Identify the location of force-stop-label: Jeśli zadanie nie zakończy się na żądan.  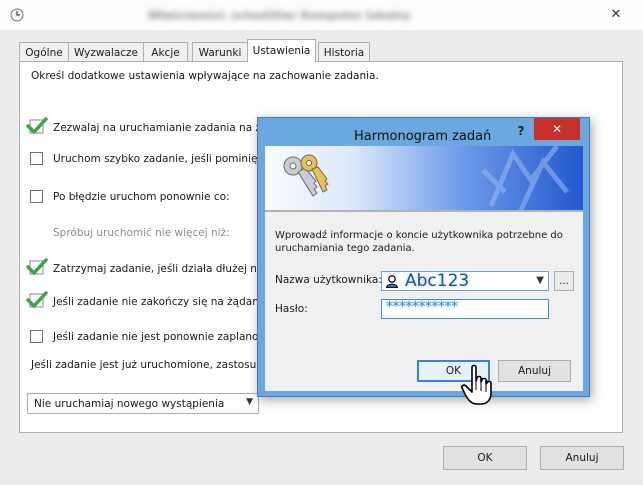
(156, 302).